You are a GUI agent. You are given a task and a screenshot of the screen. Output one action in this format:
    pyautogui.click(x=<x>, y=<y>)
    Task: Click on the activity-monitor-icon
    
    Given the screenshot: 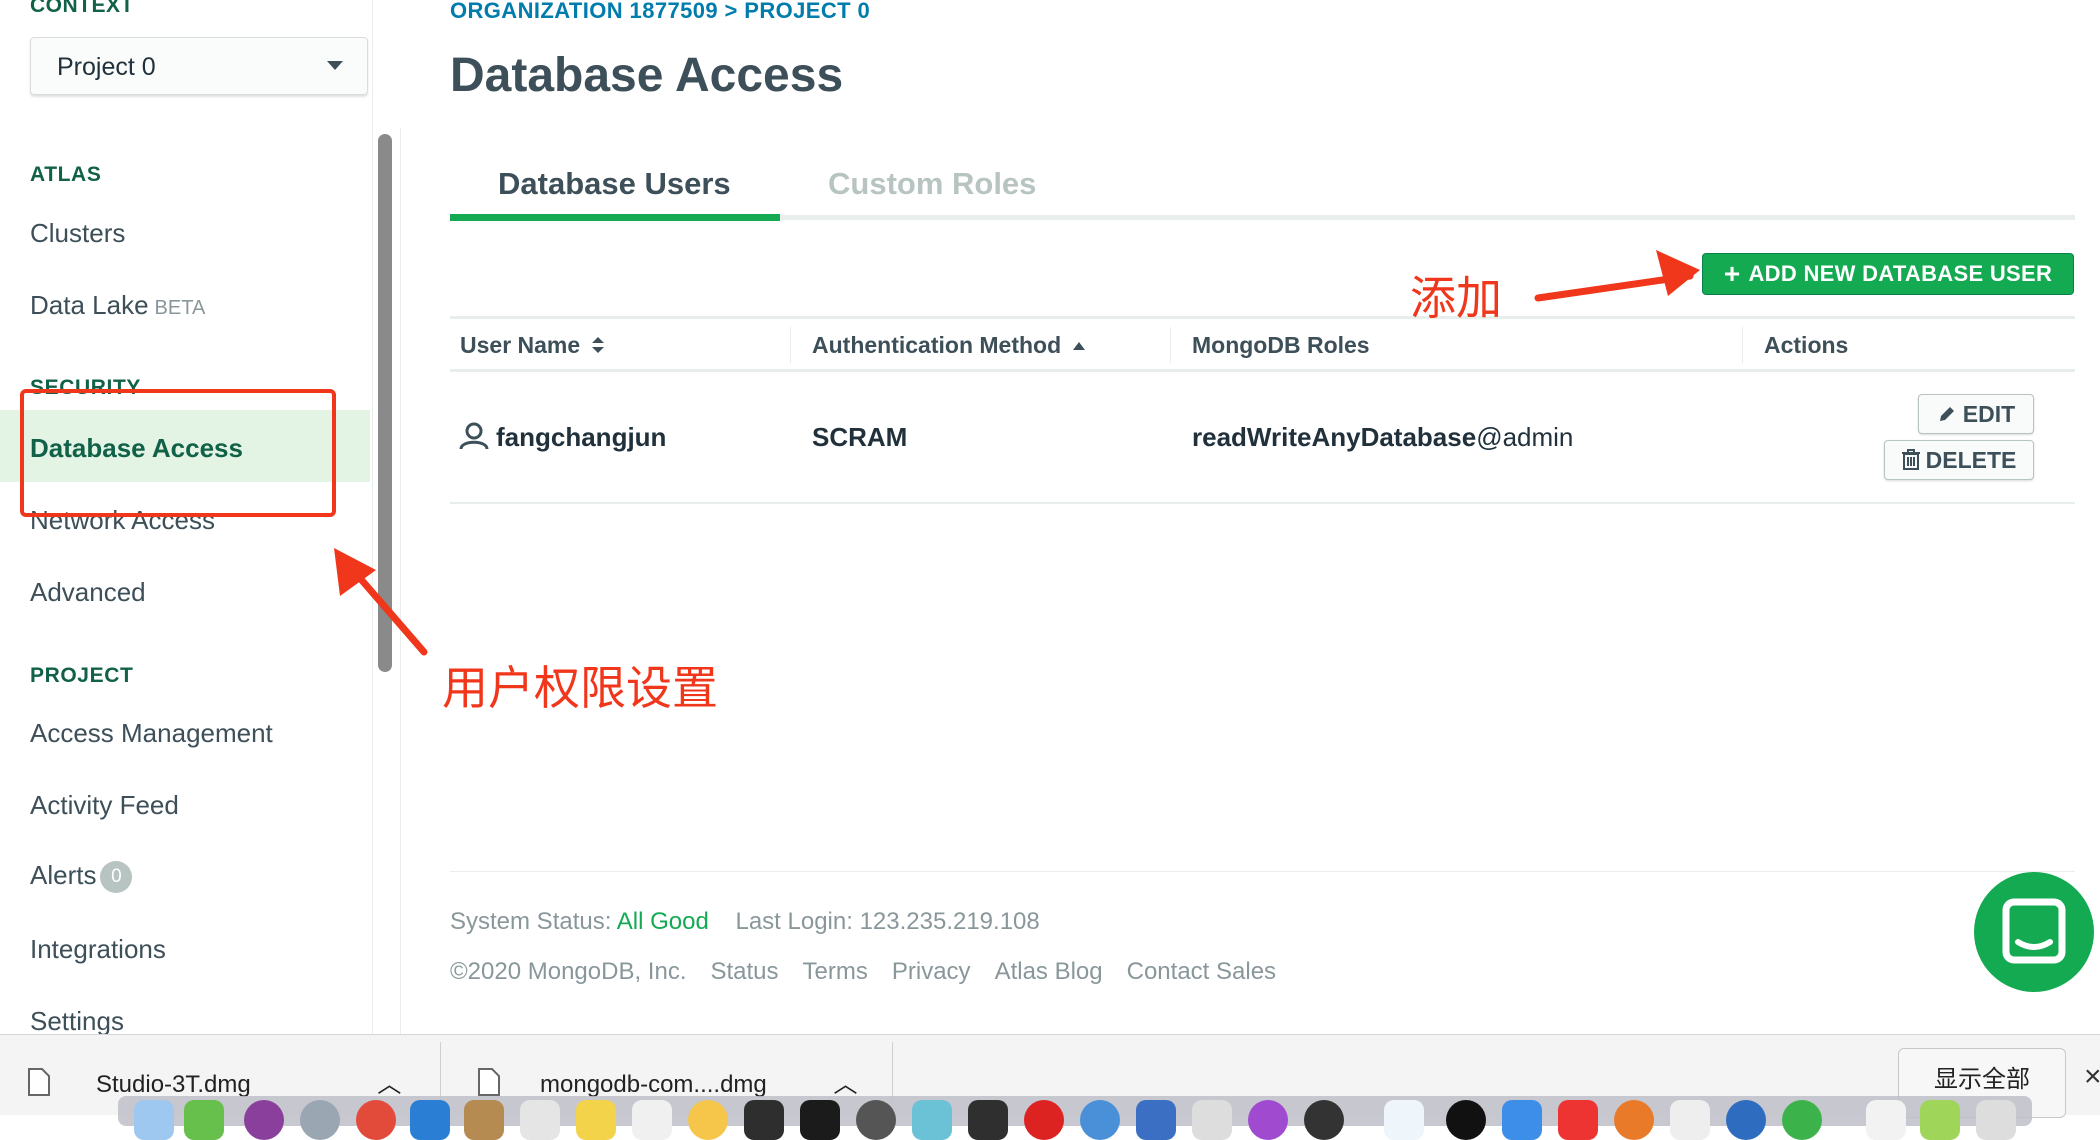 What is the action you would take?
    pyautogui.click(x=764, y=1120)
    